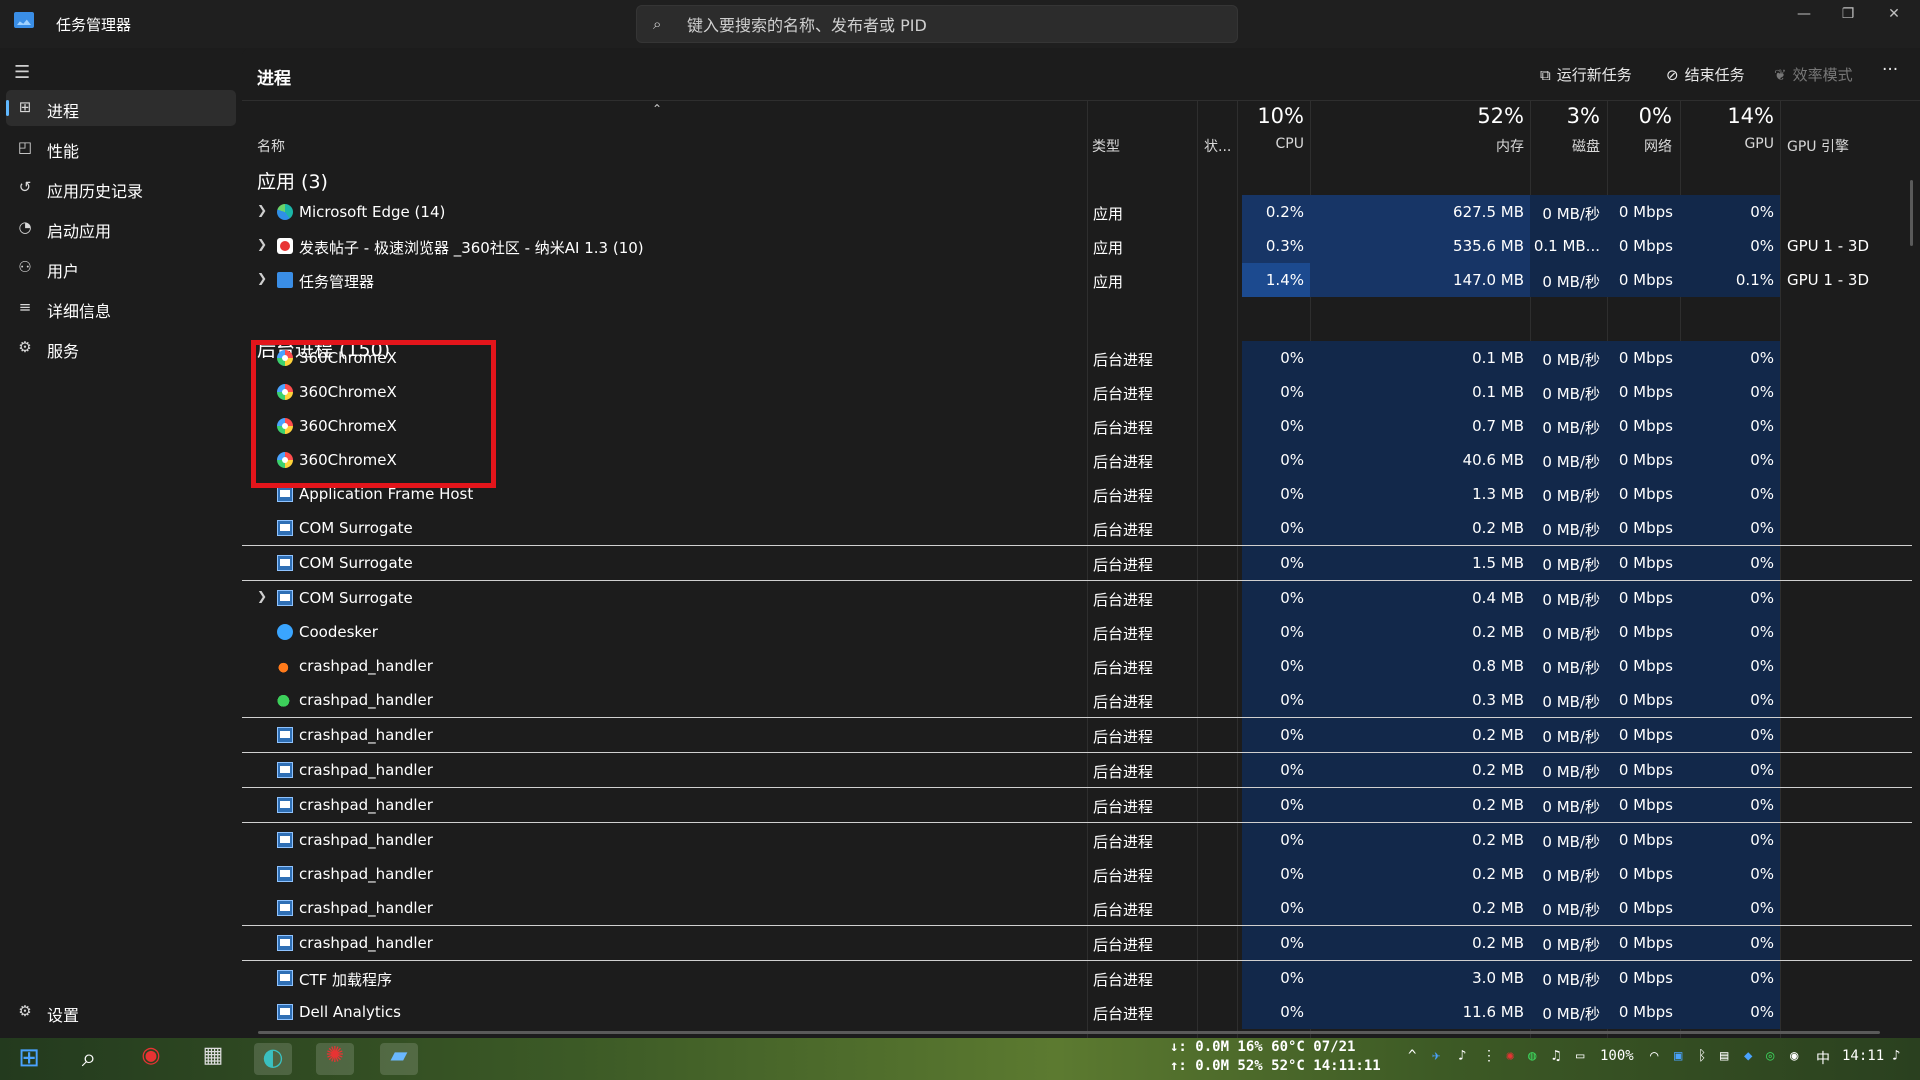 Image resolution: width=1920 pixels, height=1080 pixels. I want to click on gpu-total: 14%, so click(1738, 116).